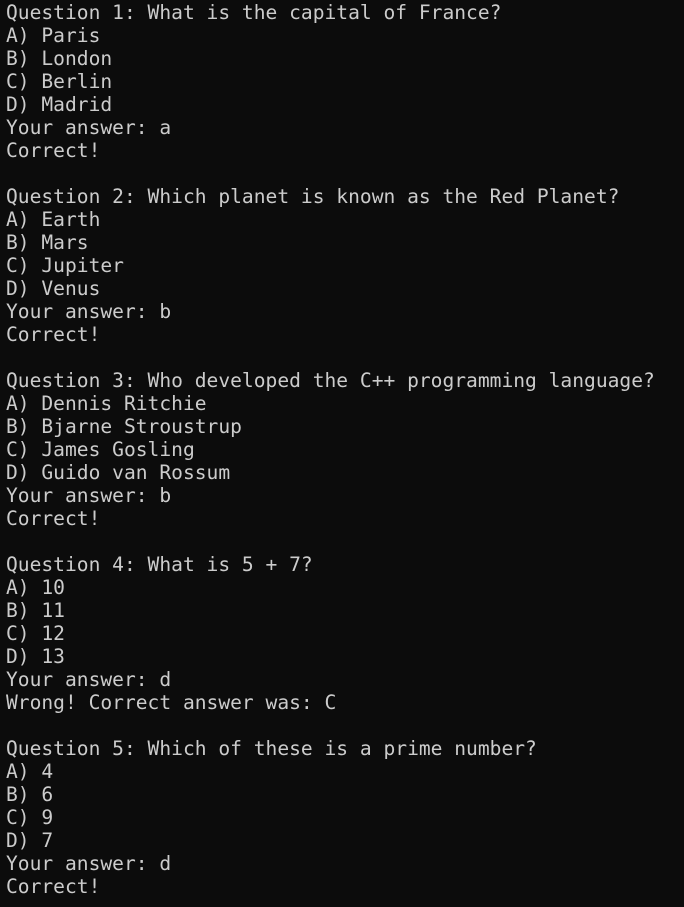 The image size is (684, 907). Describe the element at coordinates (53, 35) in the screenshot. I see `option-a: A) Paris` at that location.